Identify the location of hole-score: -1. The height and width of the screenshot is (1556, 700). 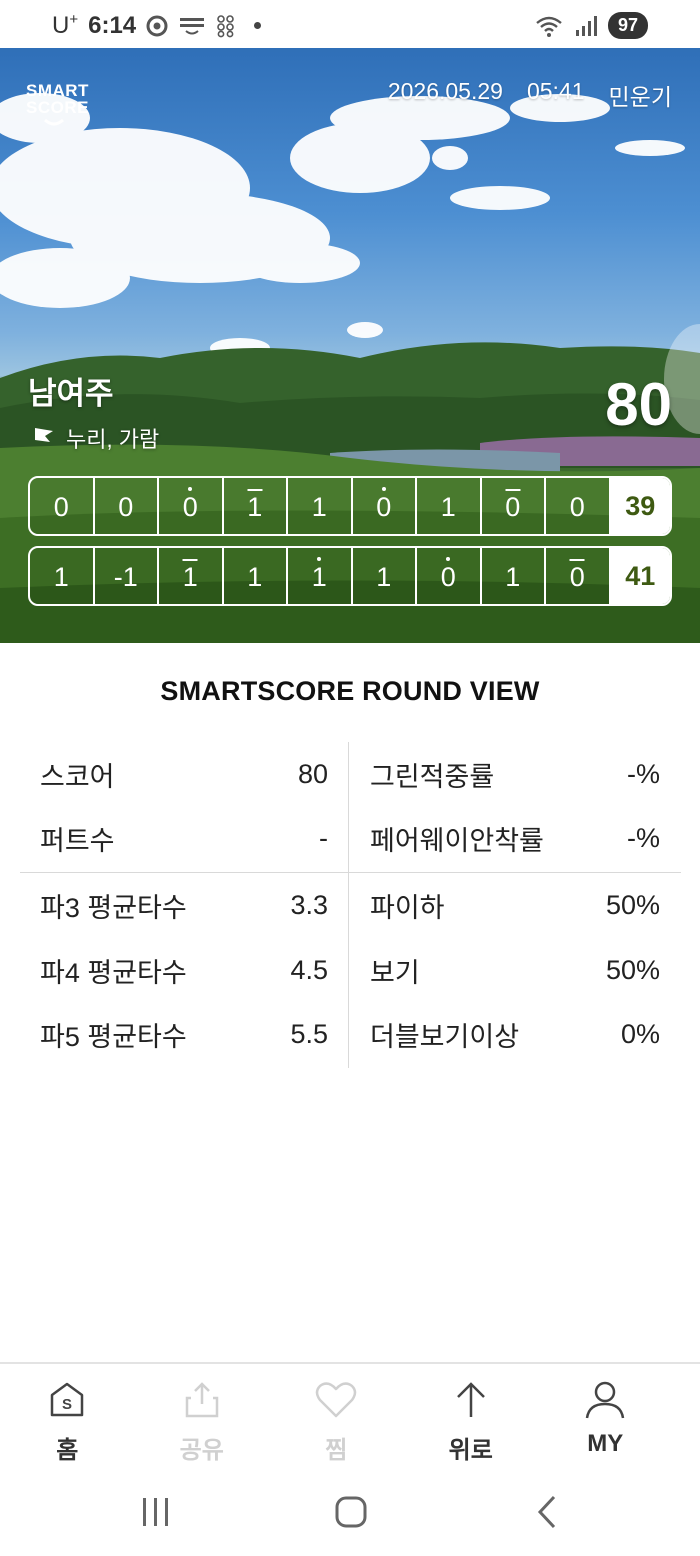
(127, 576).